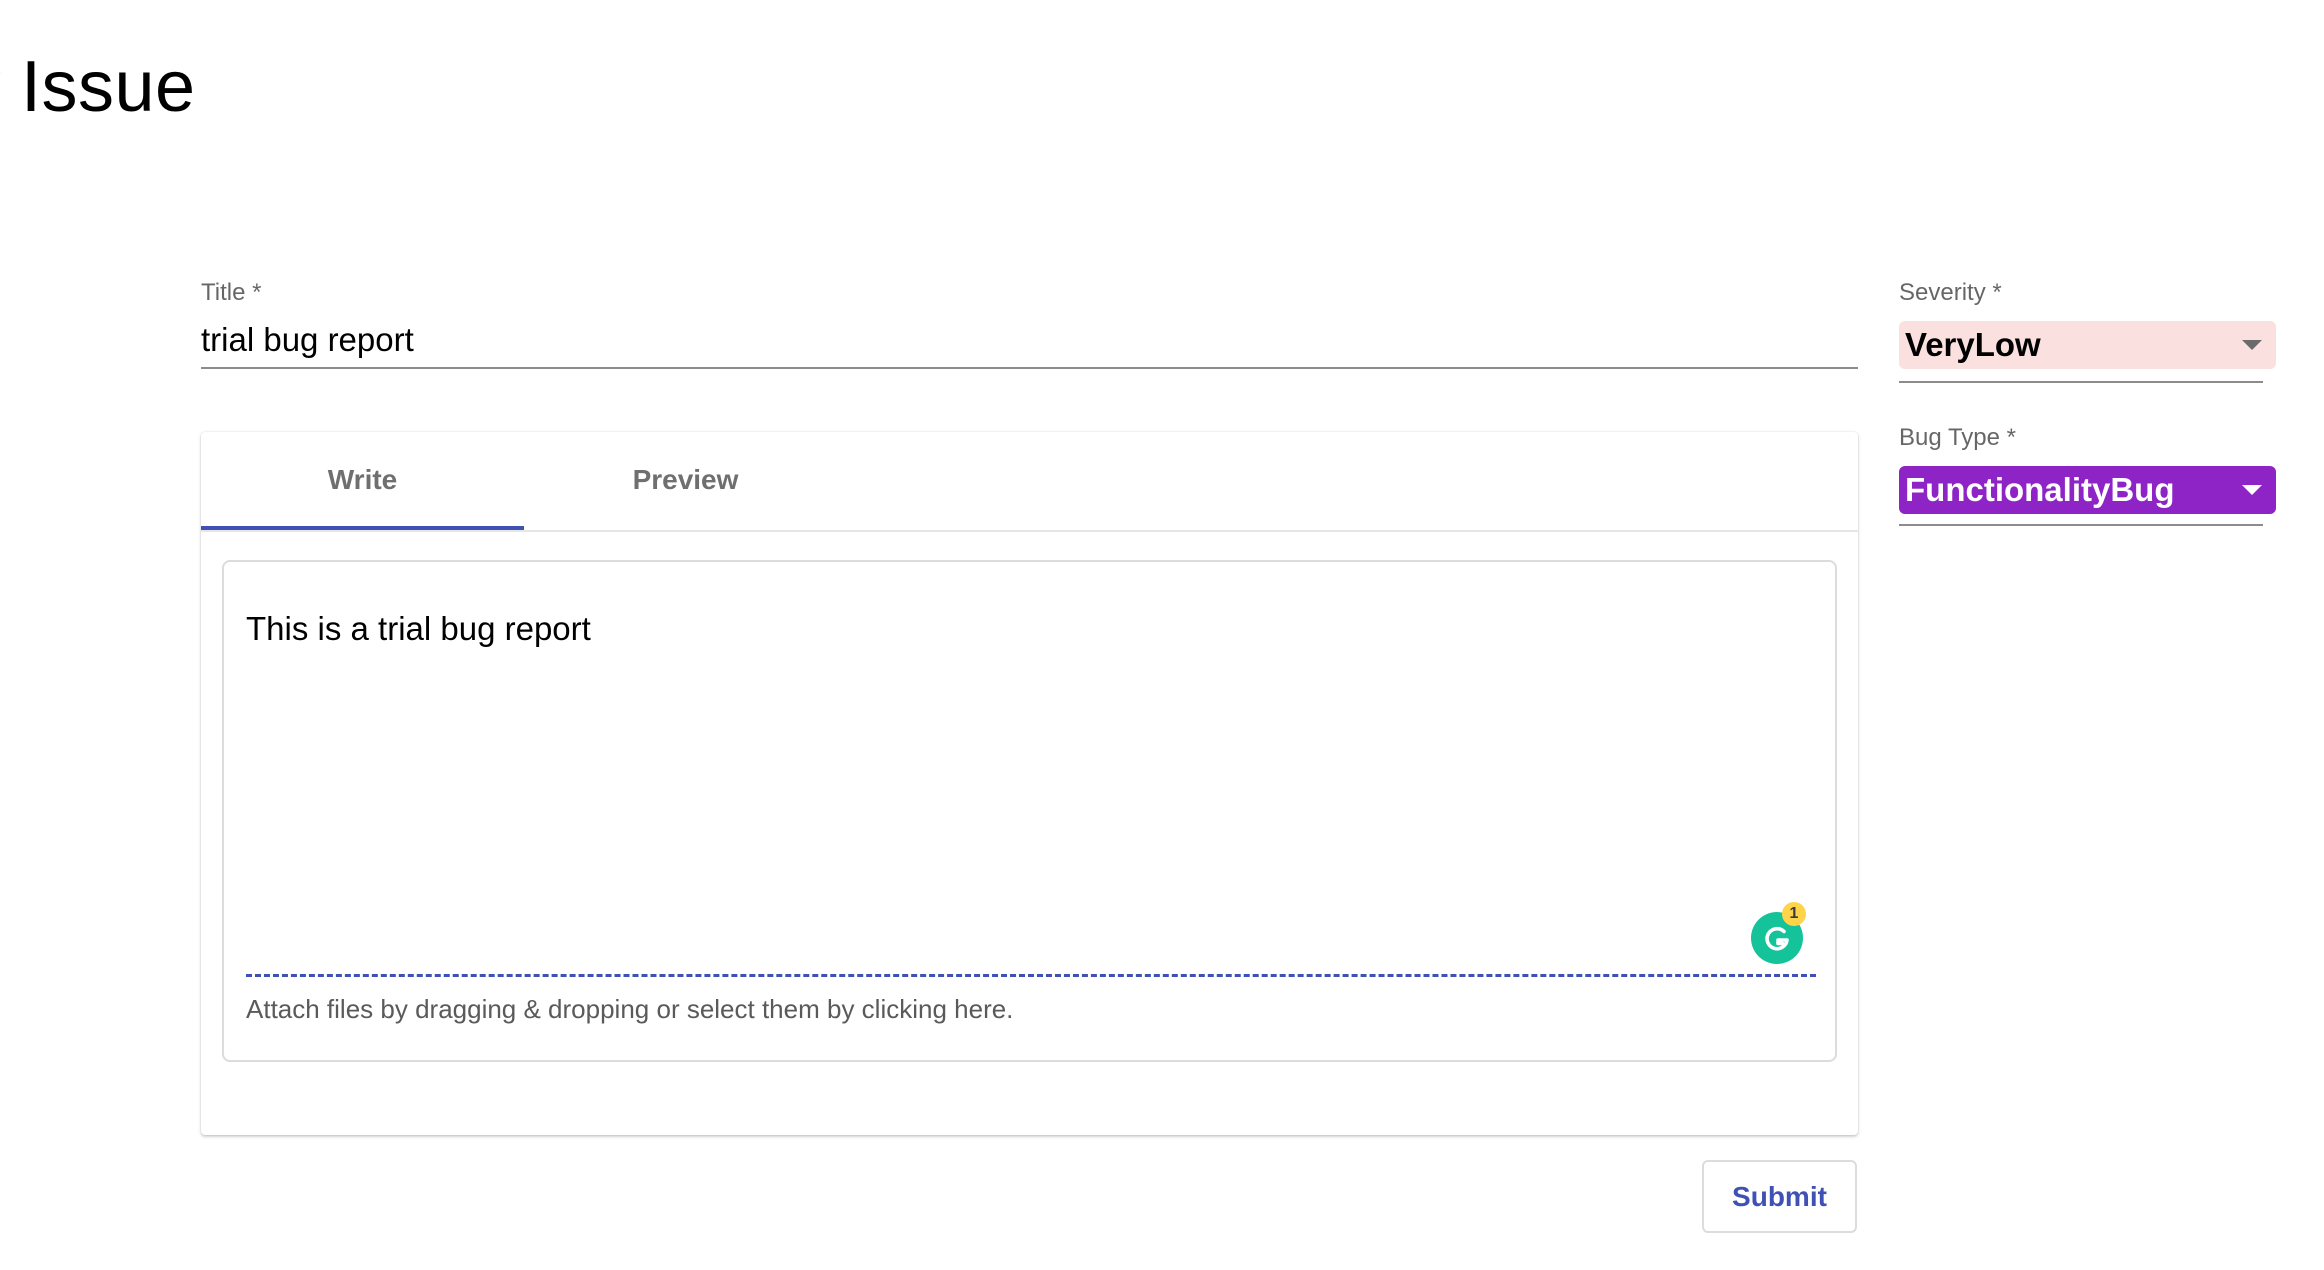 Image resolution: width=2324 pixels, height=1270 pixels. Describe the element at coordinates (1779, 1196) in the screenshot. I see `submit-button: Submit` at that location.